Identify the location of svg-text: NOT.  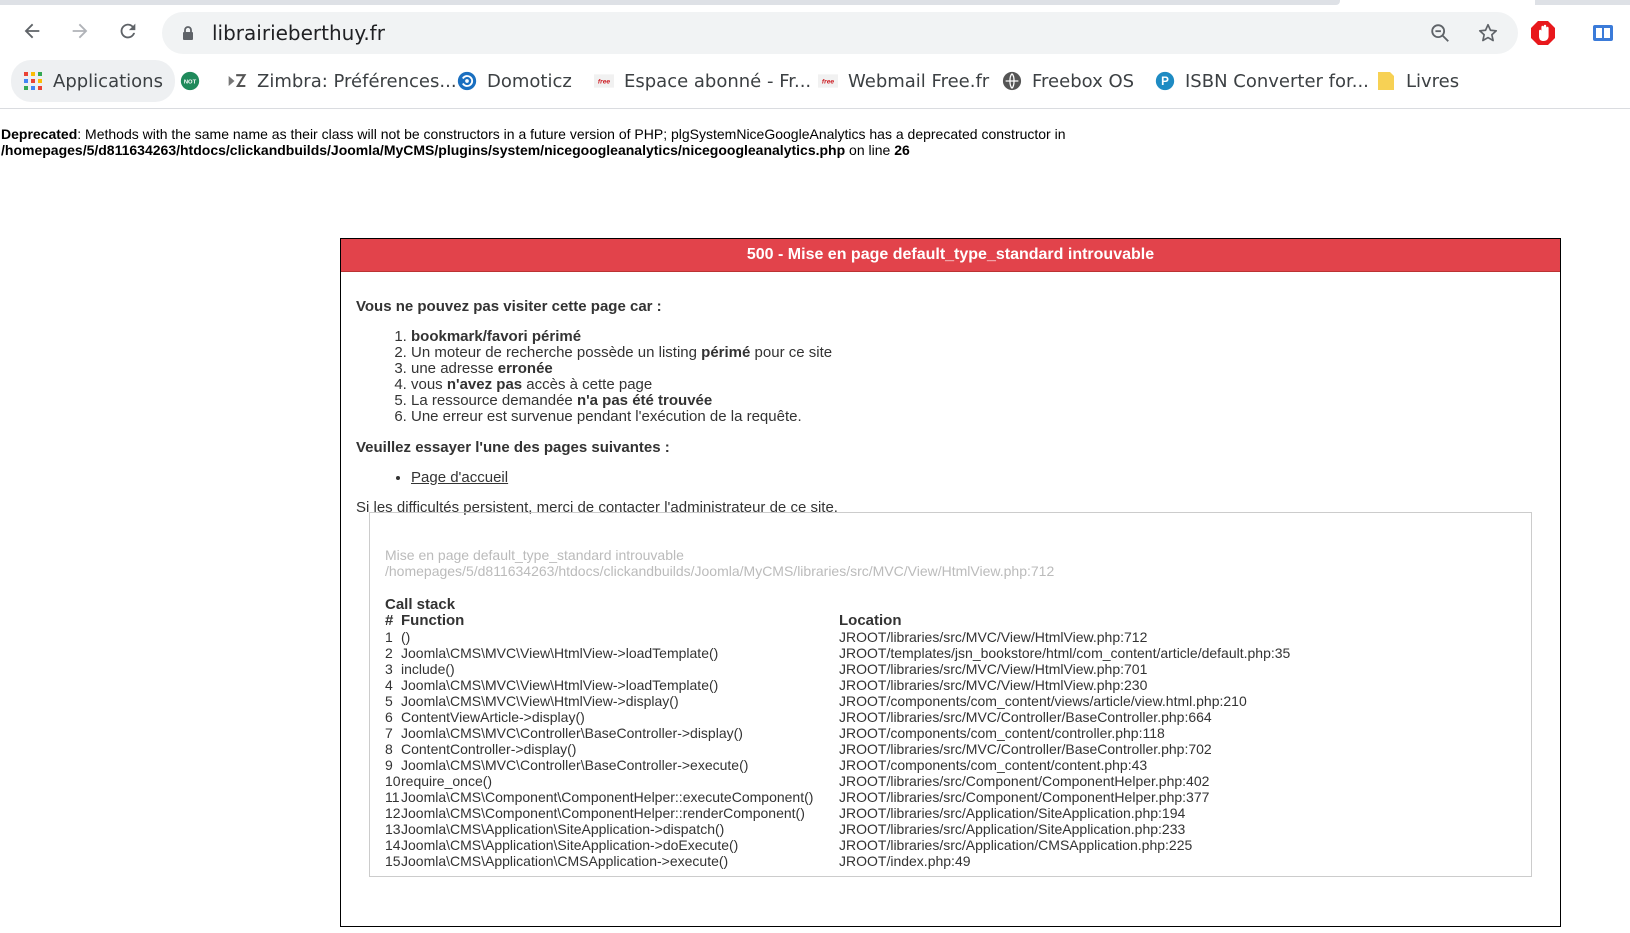
(190, 83).